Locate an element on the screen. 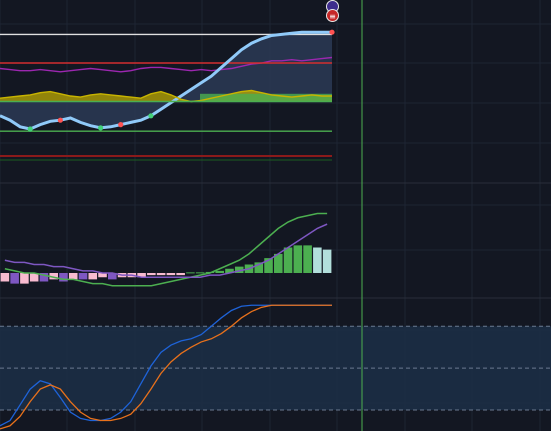 The image size is (551, 431). us-flag-icon: ≡ is located at coordinates (332, 15).